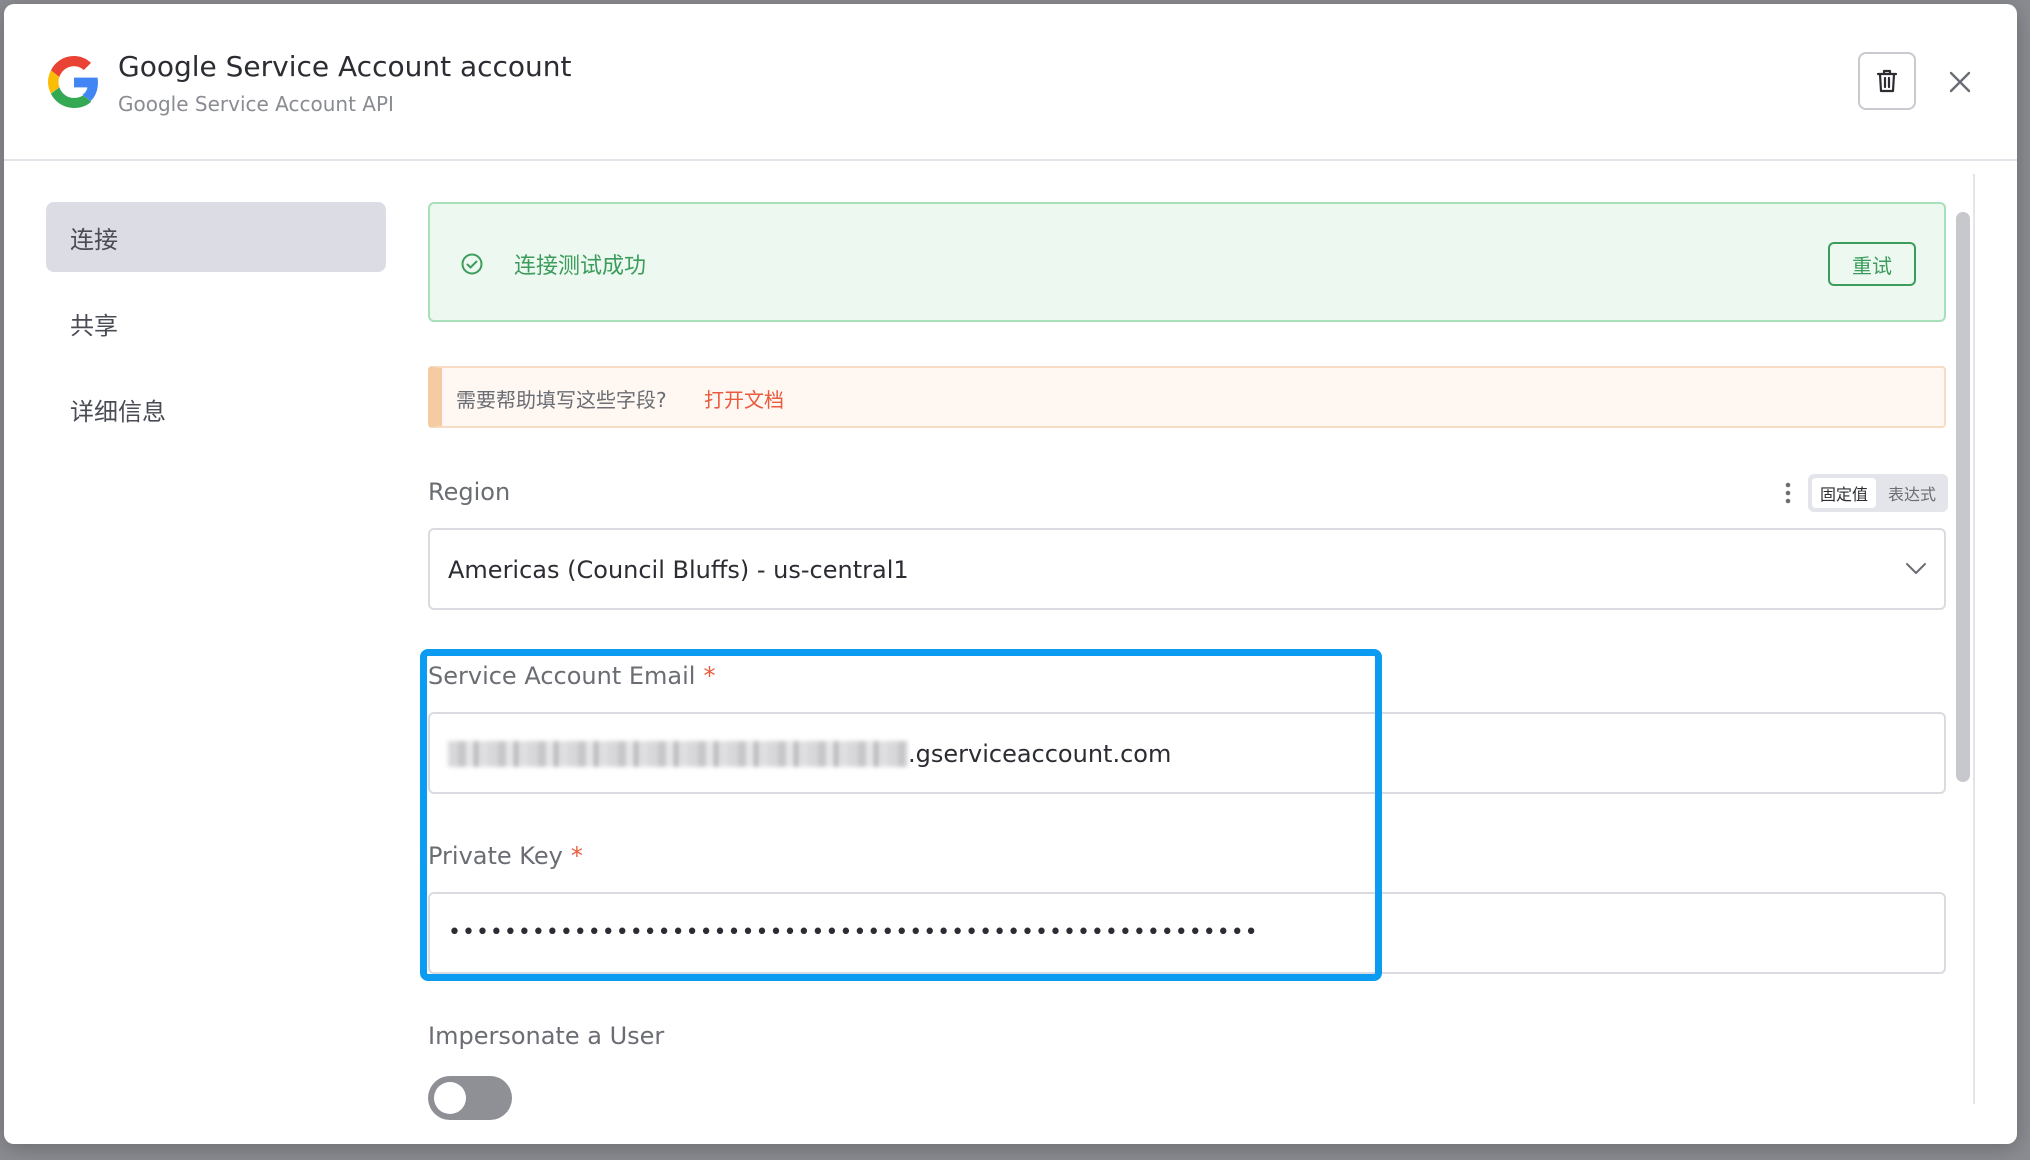 This screenshot has height=1160, width=2030. Describe the element at coordinates (94, 325) in the screenshot. I see `sidebar-item-label: 共享` at that location.